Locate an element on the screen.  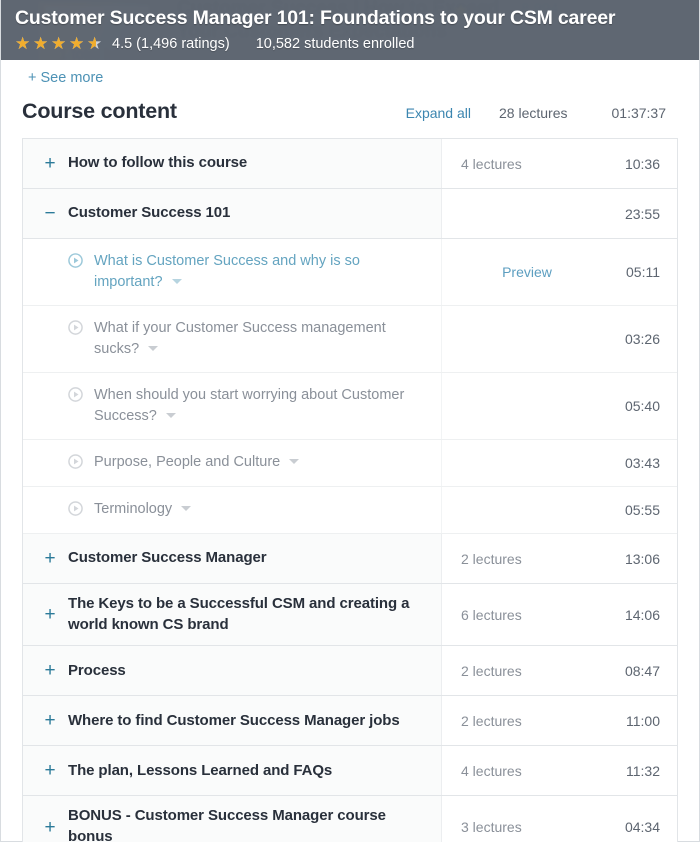
lecture-duration: 03:43 is located at coordinates (642, 463).